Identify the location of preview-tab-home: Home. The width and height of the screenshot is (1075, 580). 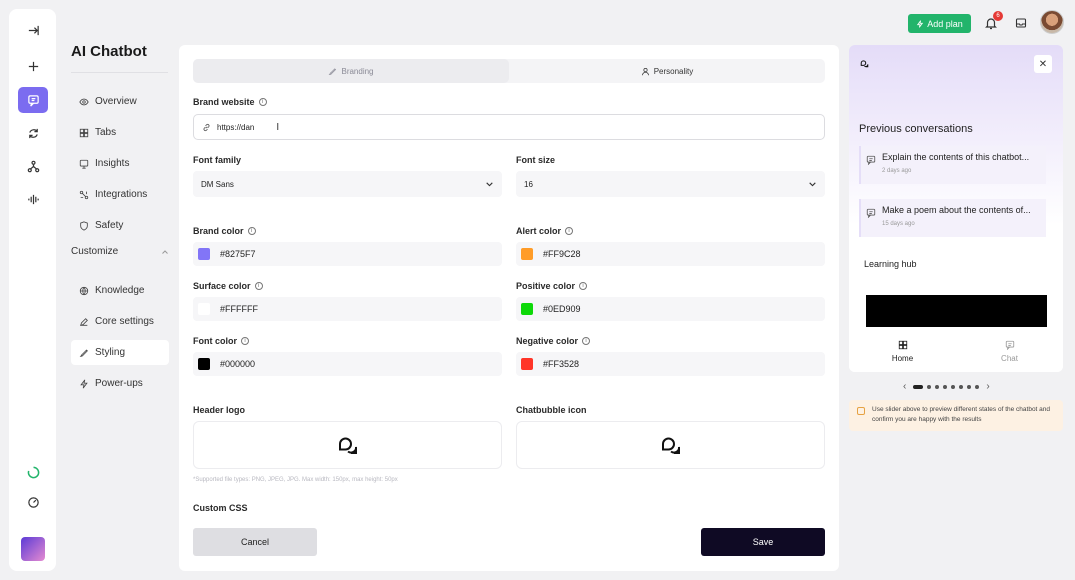
(902, 351).